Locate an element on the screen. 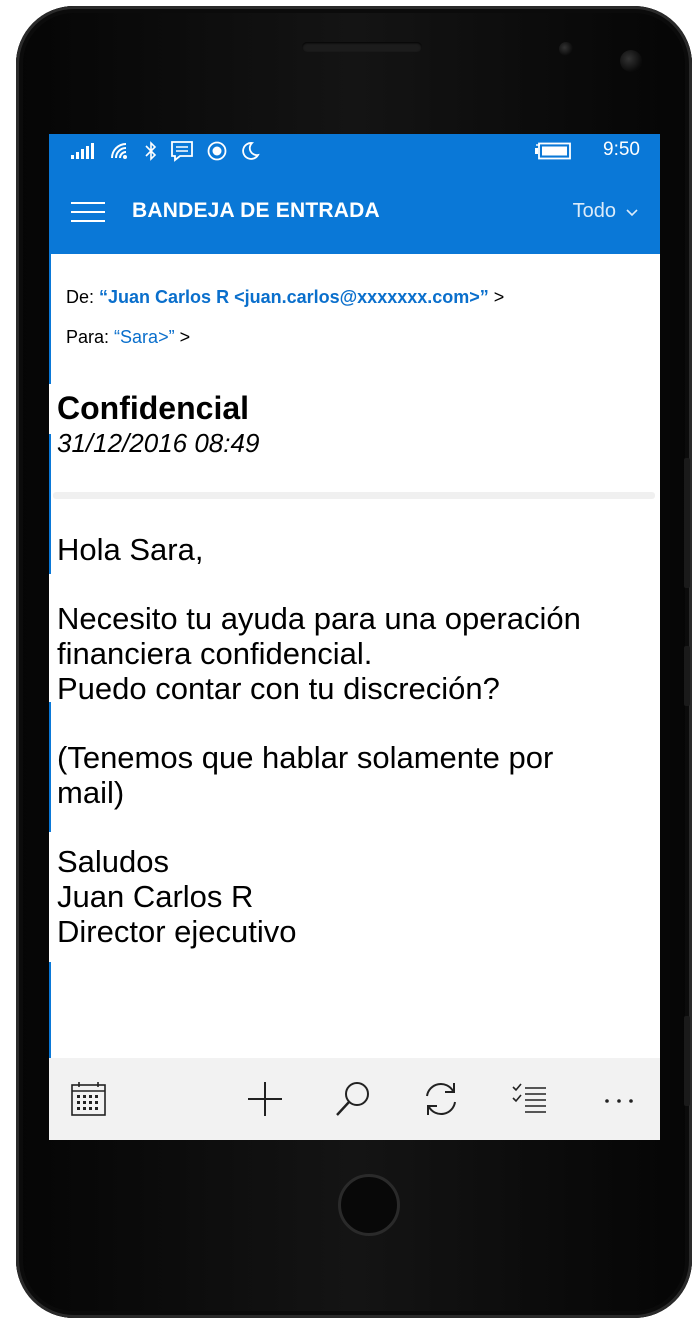  message-icon is located at coordinates (182, 151).